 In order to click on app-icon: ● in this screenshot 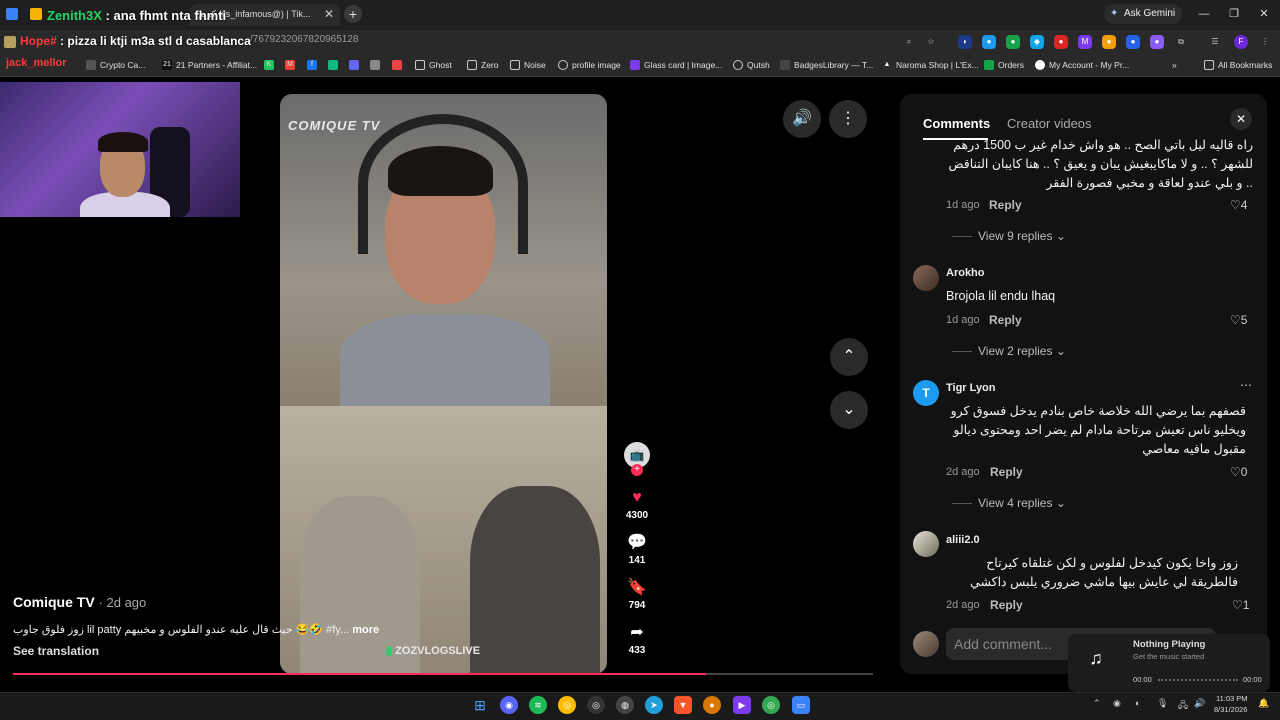, I will do `click(712, 705)`.